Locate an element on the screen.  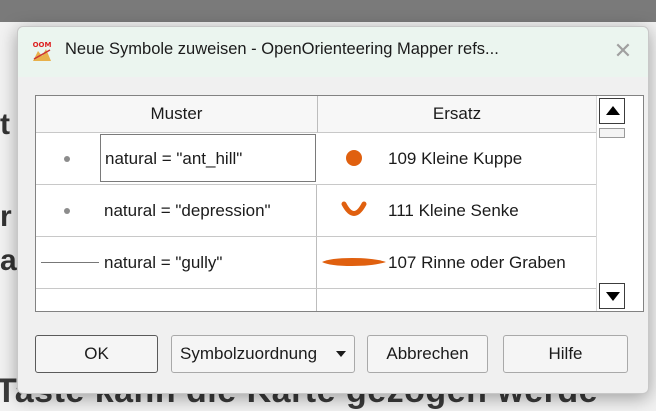
cancel-button: Abbrechen is located at coordinates (427, 354).